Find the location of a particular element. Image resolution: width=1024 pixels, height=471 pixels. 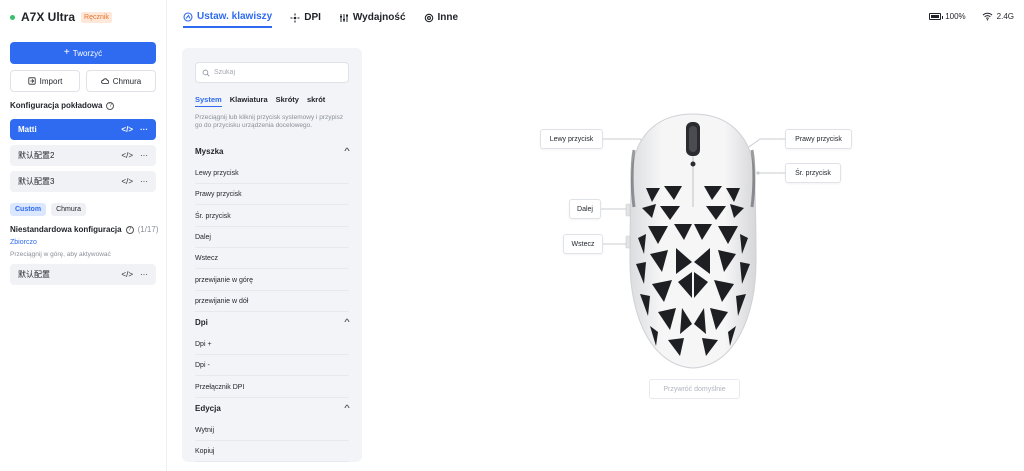

group-title: Edycja is located at coordinates (208, 408).